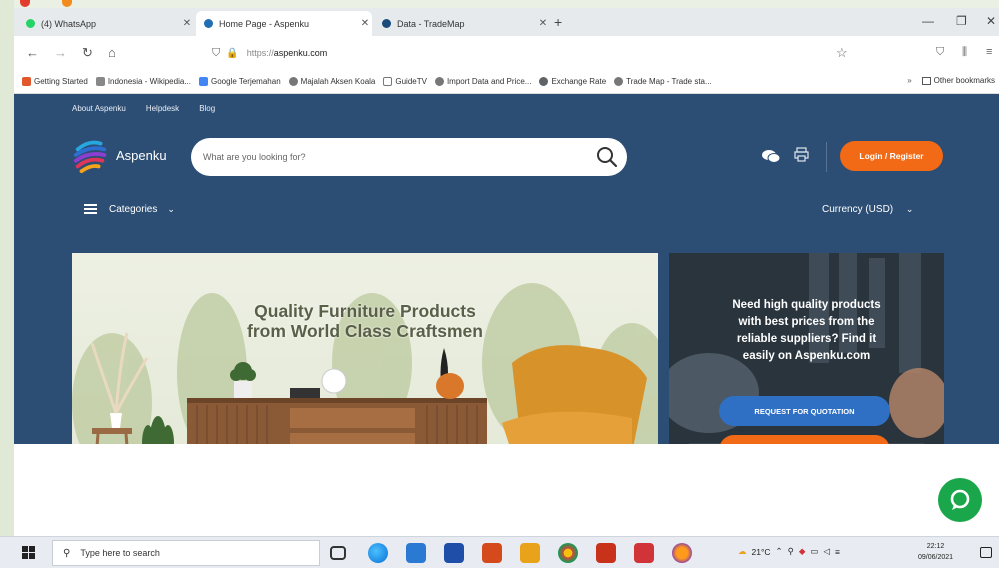  I want to click on file-explorer-icon, so click(530, 553).